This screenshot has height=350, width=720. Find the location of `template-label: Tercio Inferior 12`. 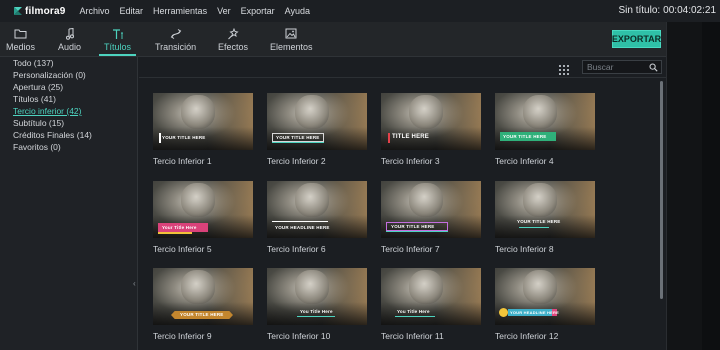

template-label: Tercio Inferior 12 is located at coordinates (527, 336).